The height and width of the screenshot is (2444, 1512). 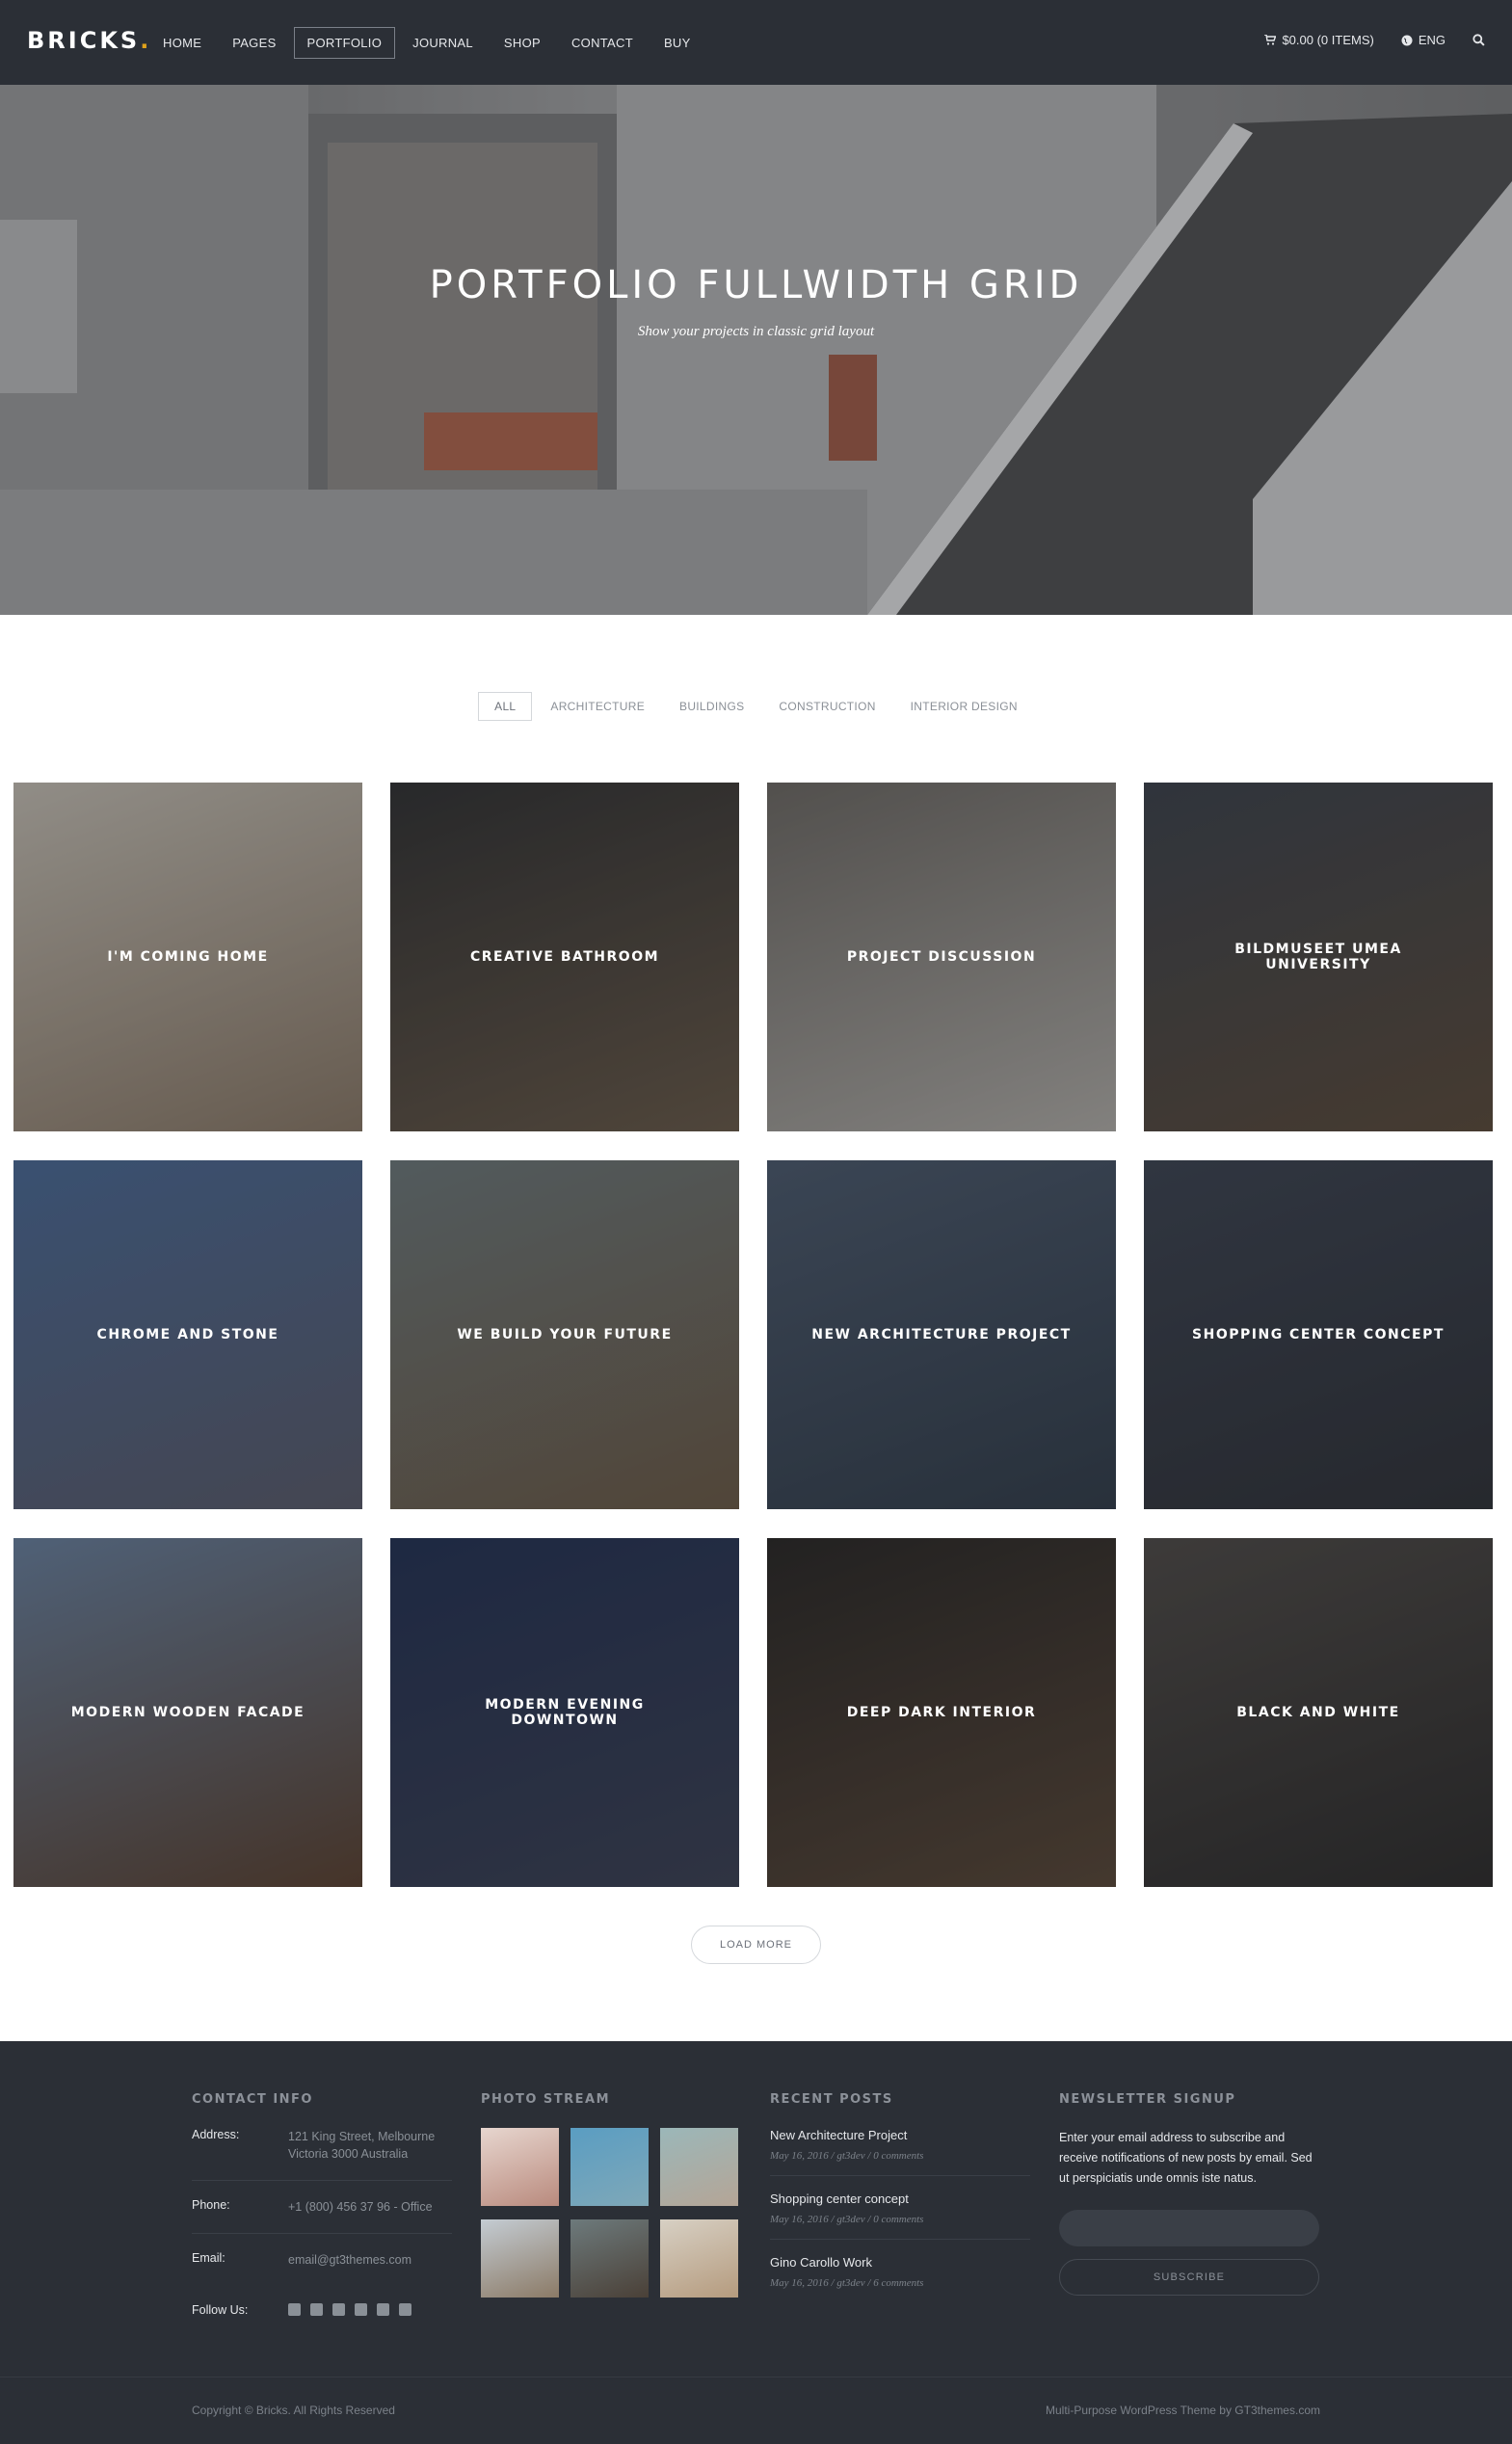 I want to click on photo-stream-heading: PHOTO STREAM, so click(x=546, y=2100).